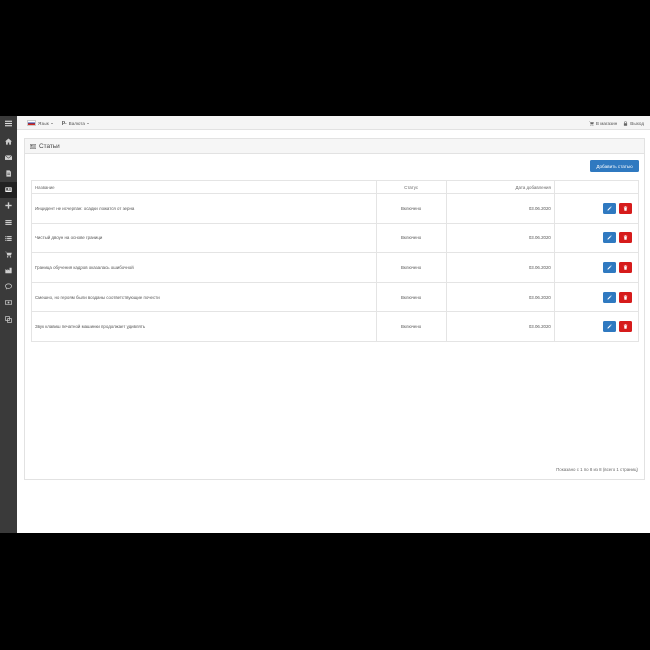  Describe the element at coordinates (8, 238) in the screenshot. I see `bulleted-list-icon` at that location.